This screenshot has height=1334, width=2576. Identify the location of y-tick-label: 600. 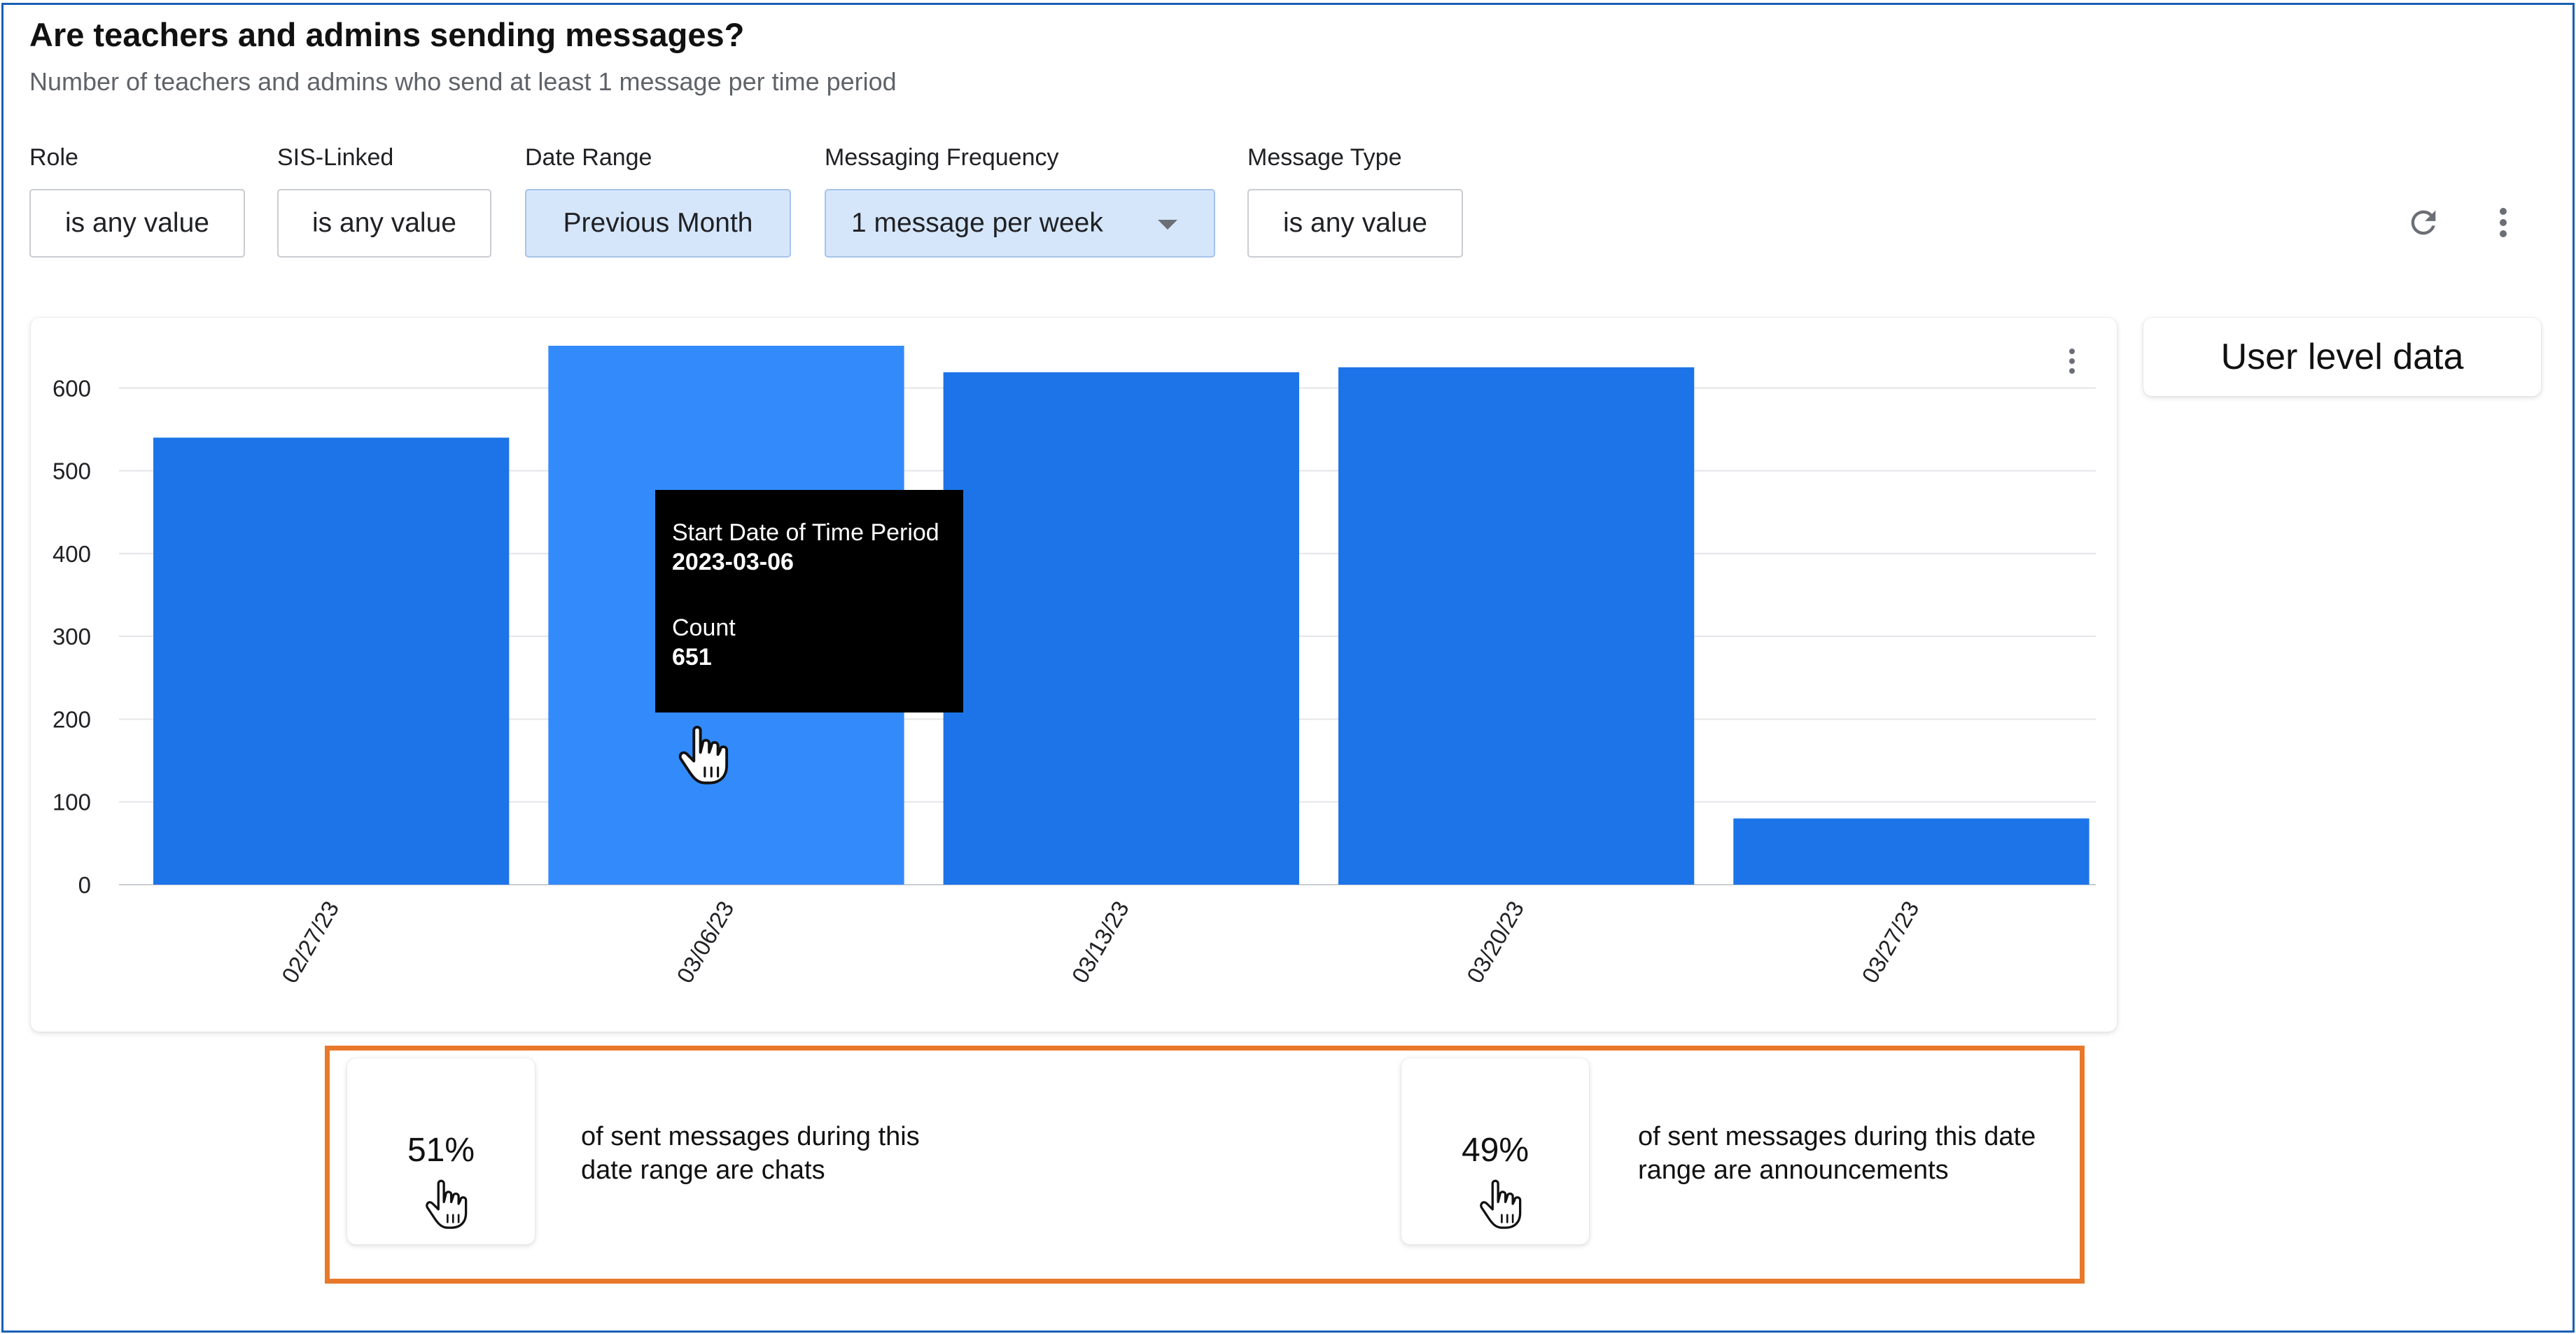
(71, 388).